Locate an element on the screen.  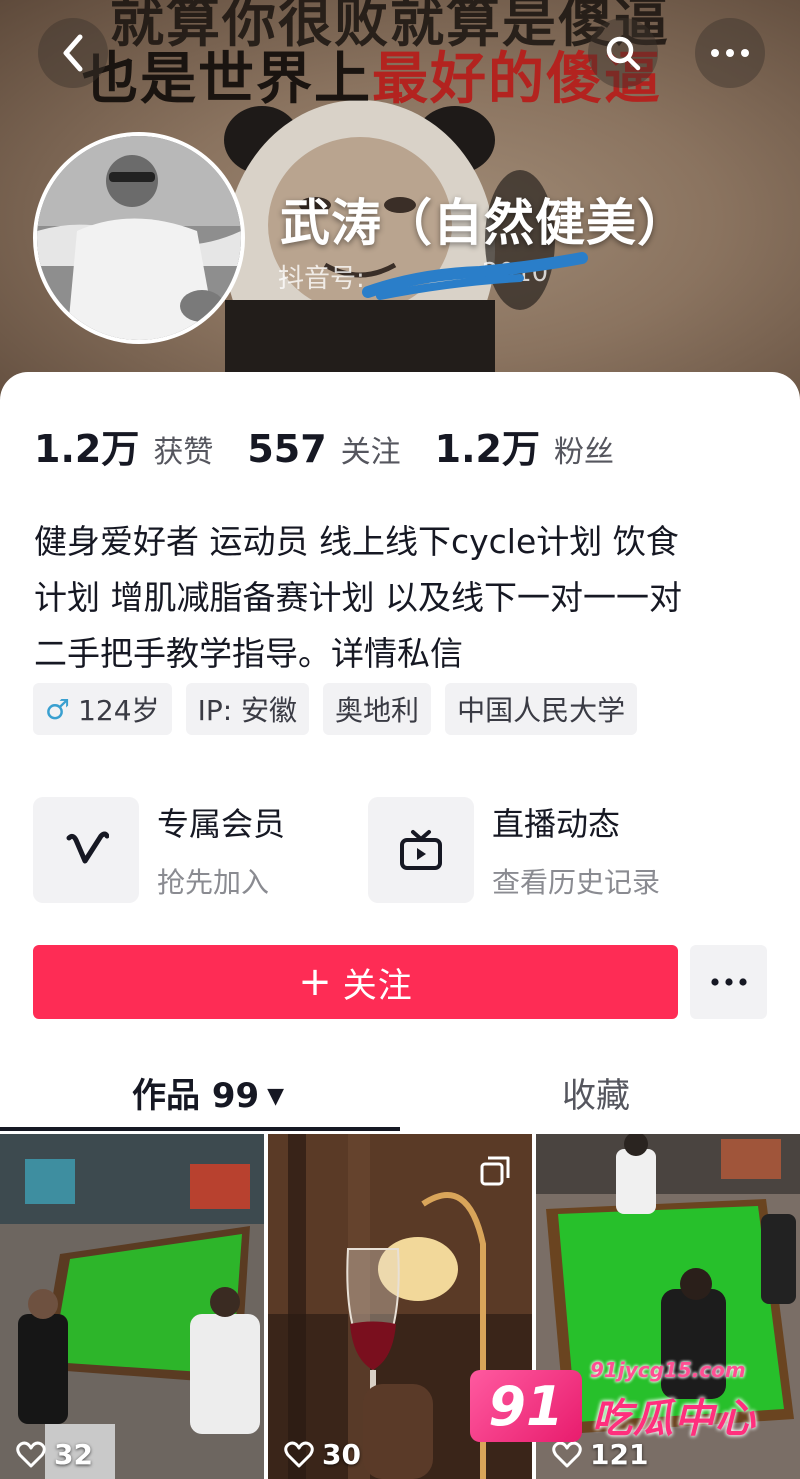
avatar-image is located at coordinates (139, 238).